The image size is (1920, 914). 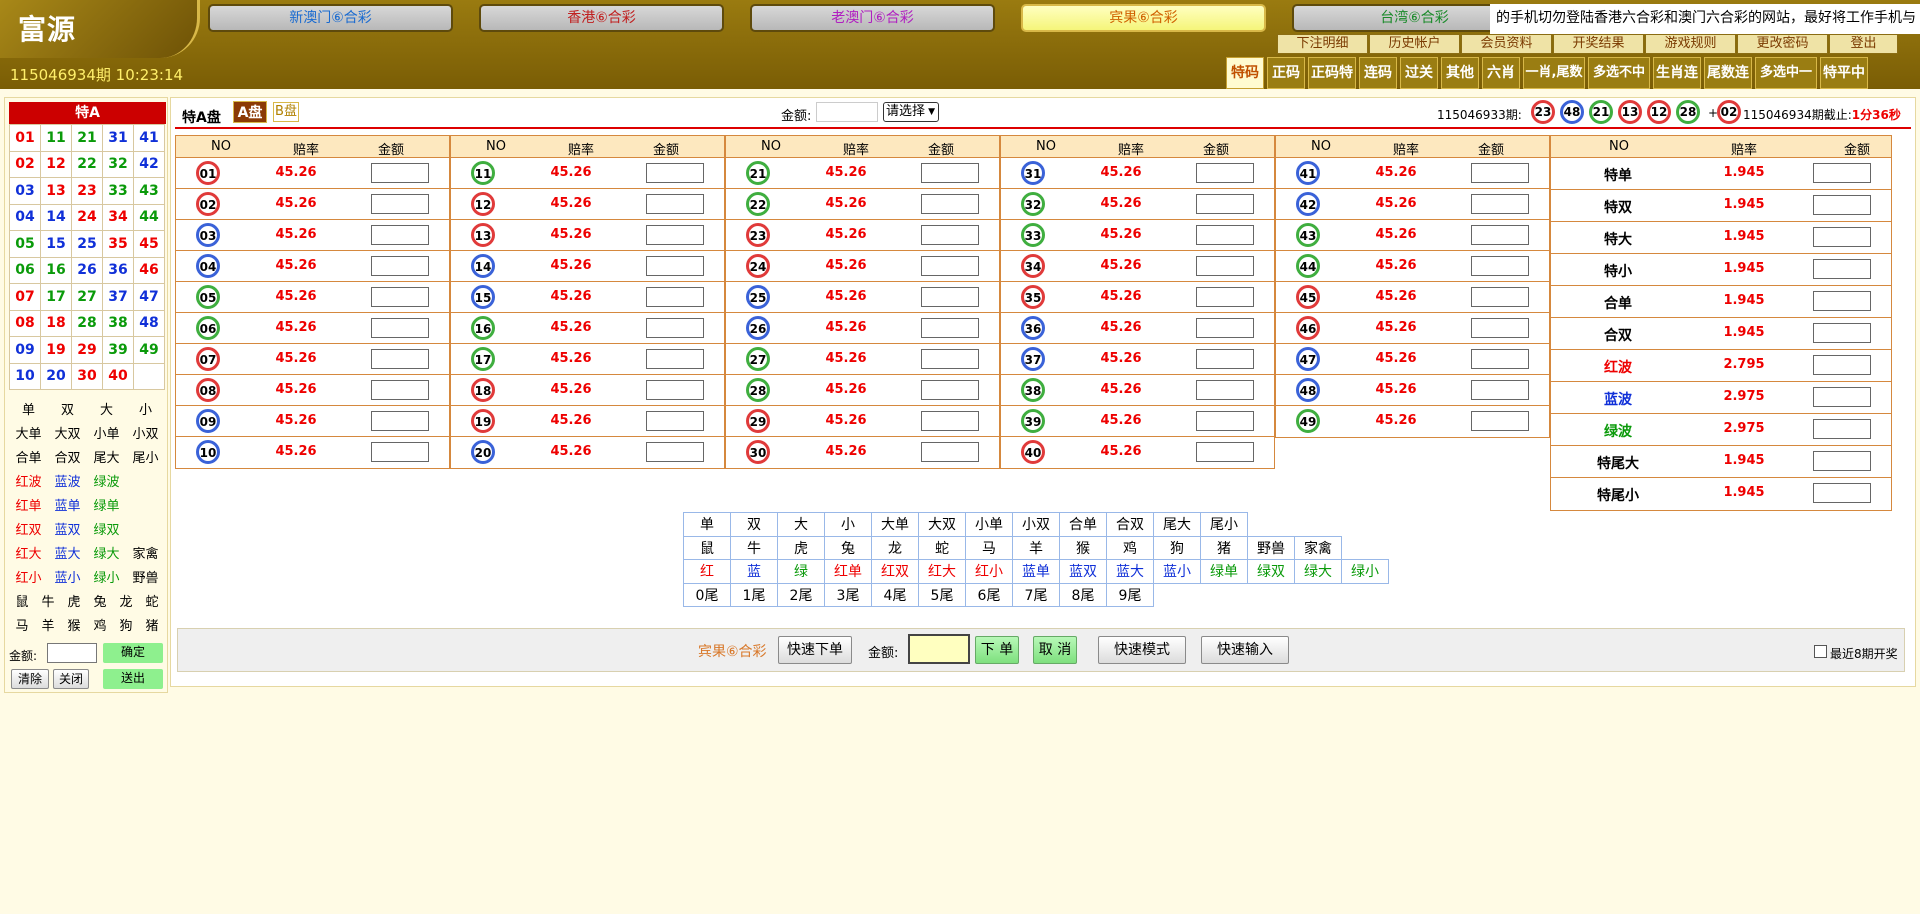 What do you see at coordinates (1033, 390) in the screenshot?
I see `number-ball: 38` at bounding box center [1033, 390].